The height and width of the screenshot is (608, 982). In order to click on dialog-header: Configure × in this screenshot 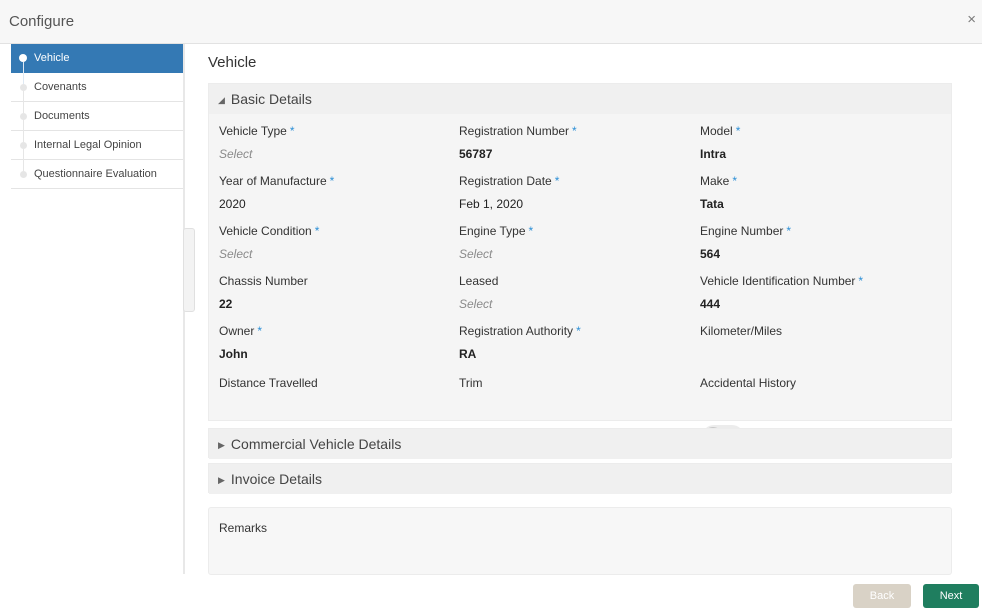, I will do `click(491, 22)`.